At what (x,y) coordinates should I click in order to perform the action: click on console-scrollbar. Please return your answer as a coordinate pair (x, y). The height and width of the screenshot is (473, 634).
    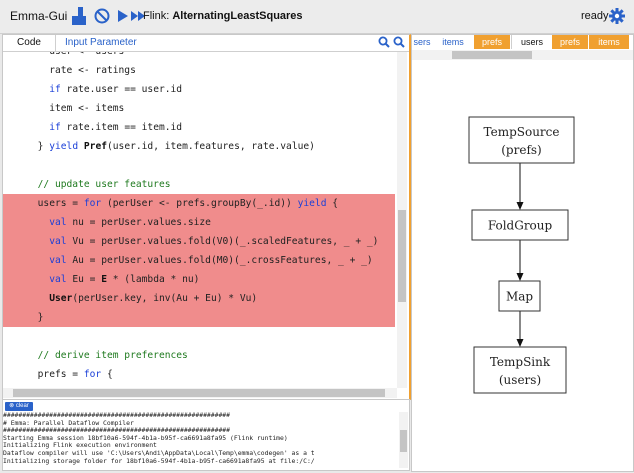
    Looking at the image, I should click on (403, 440).